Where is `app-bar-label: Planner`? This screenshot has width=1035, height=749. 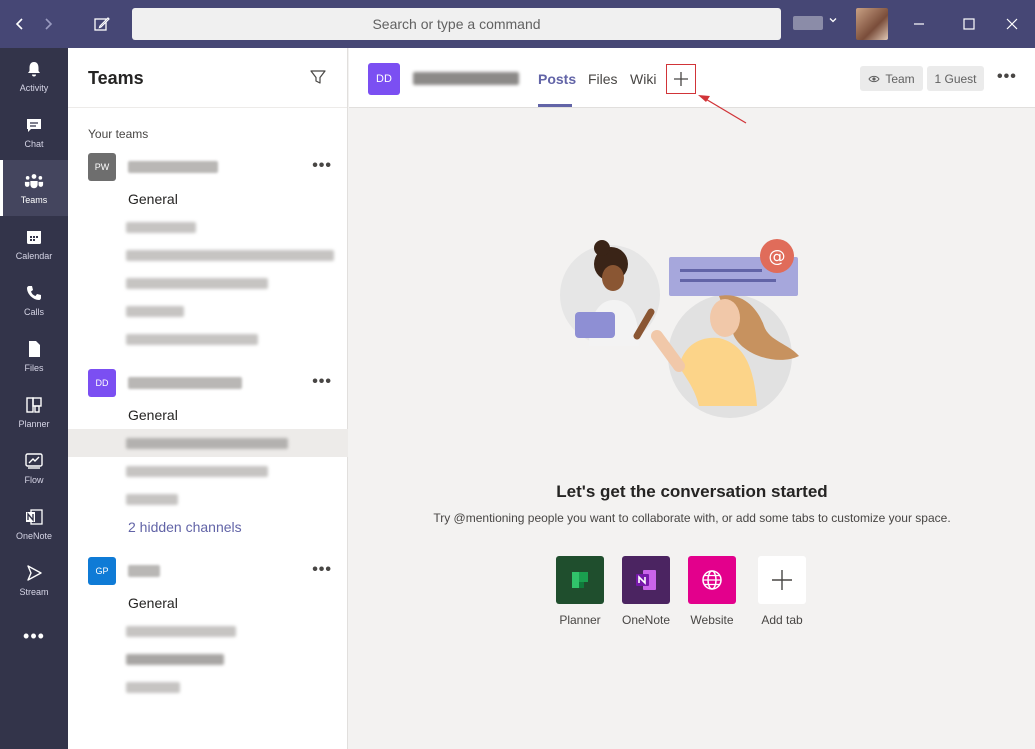
app-bar-label: Planner is located at coordinates (34, 424).